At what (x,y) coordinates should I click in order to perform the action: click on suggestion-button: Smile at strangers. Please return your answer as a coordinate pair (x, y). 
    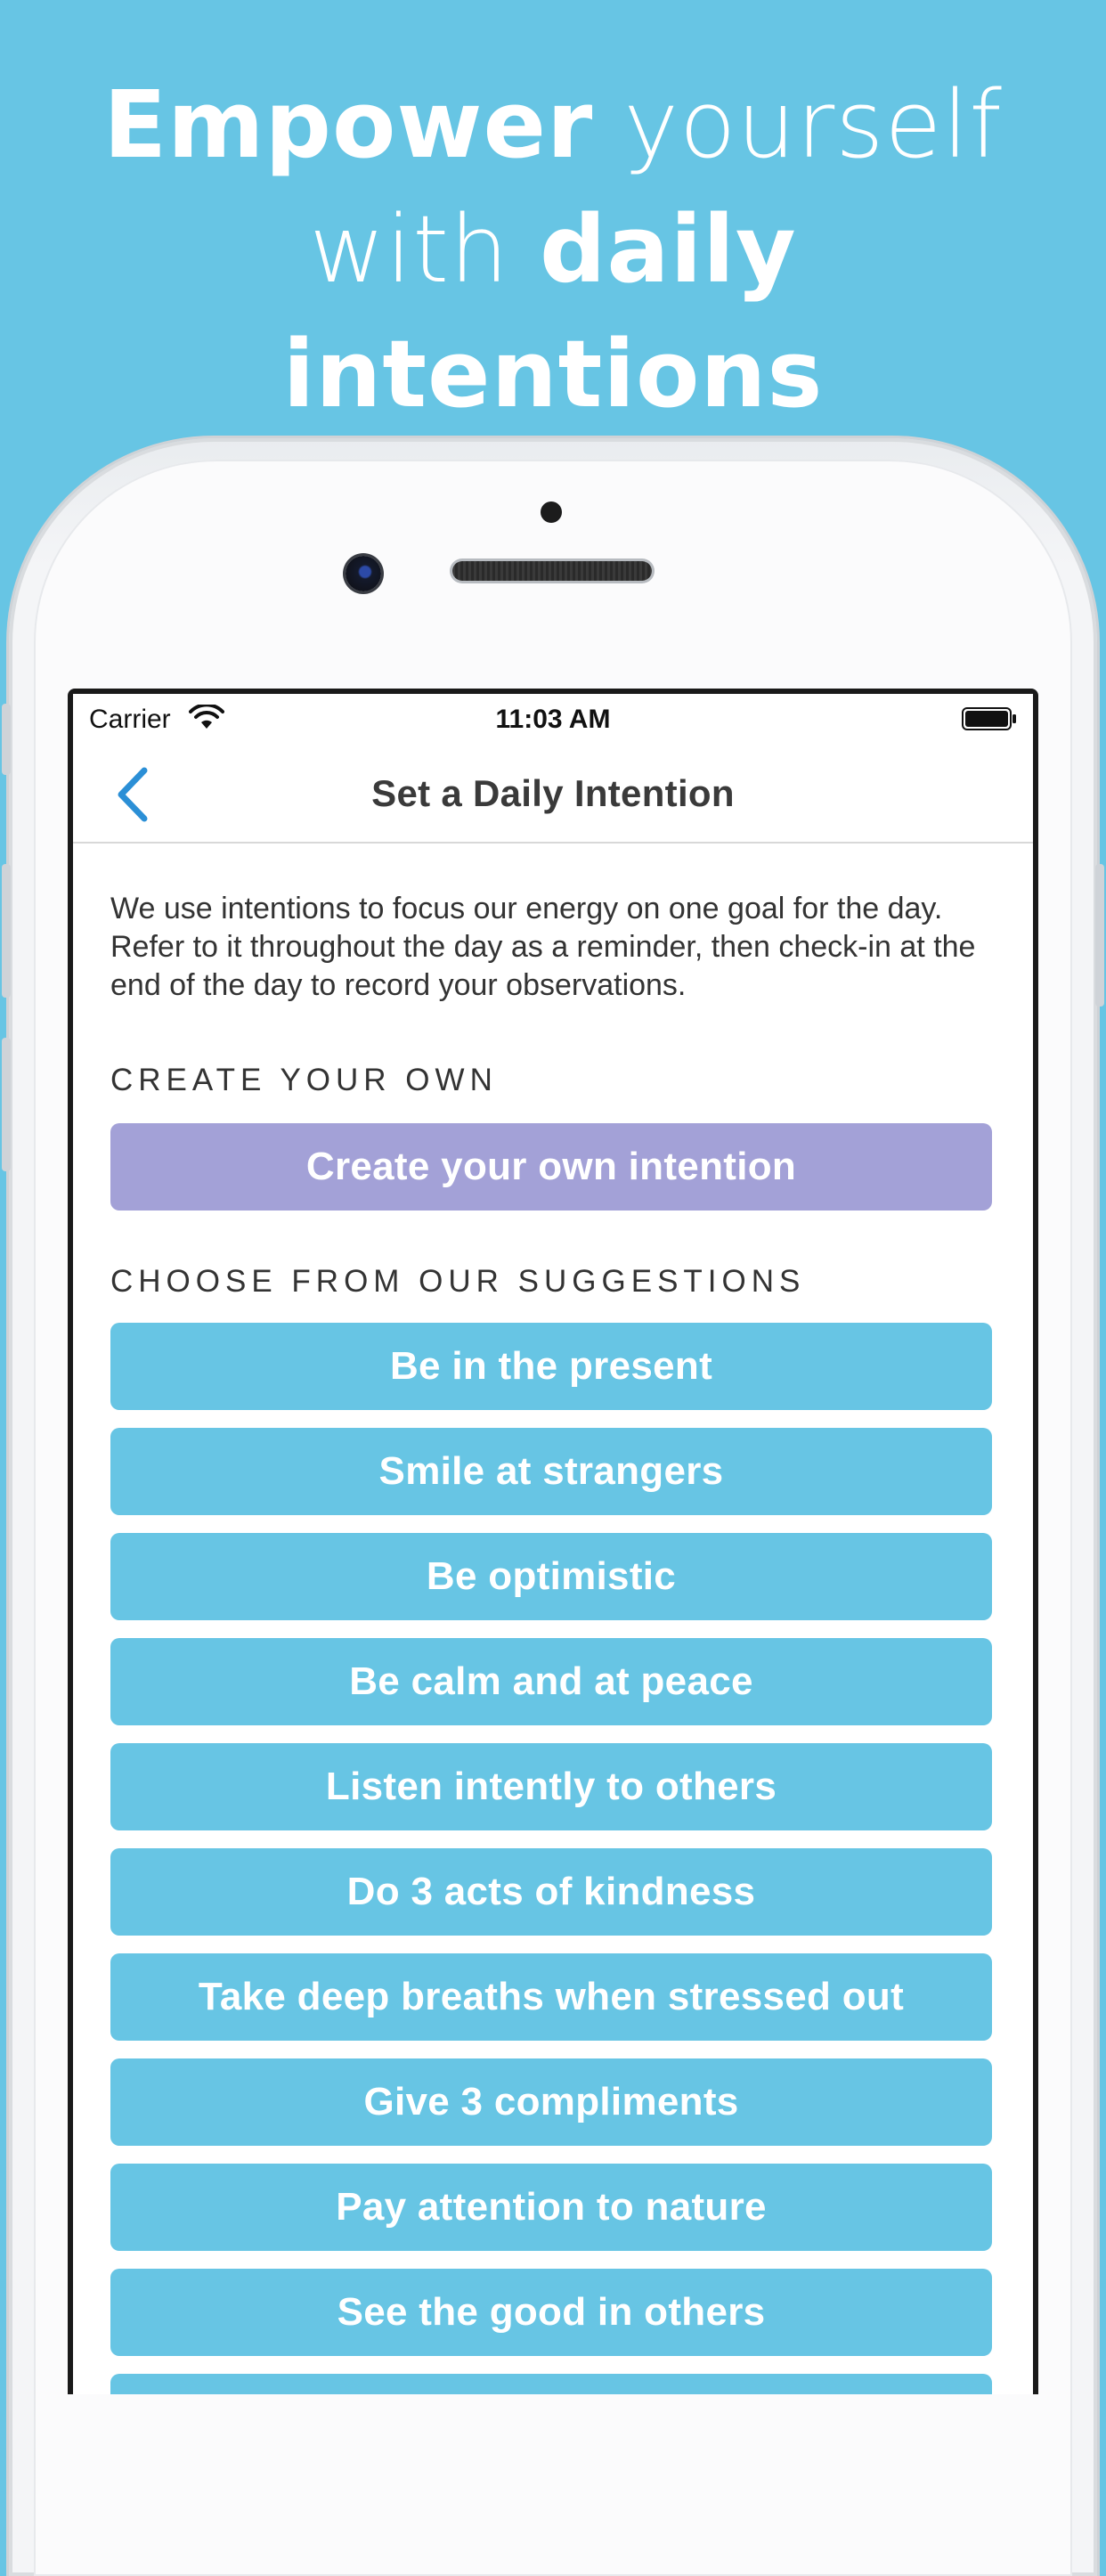
    Looking at the image, I should click on (551, 1471).